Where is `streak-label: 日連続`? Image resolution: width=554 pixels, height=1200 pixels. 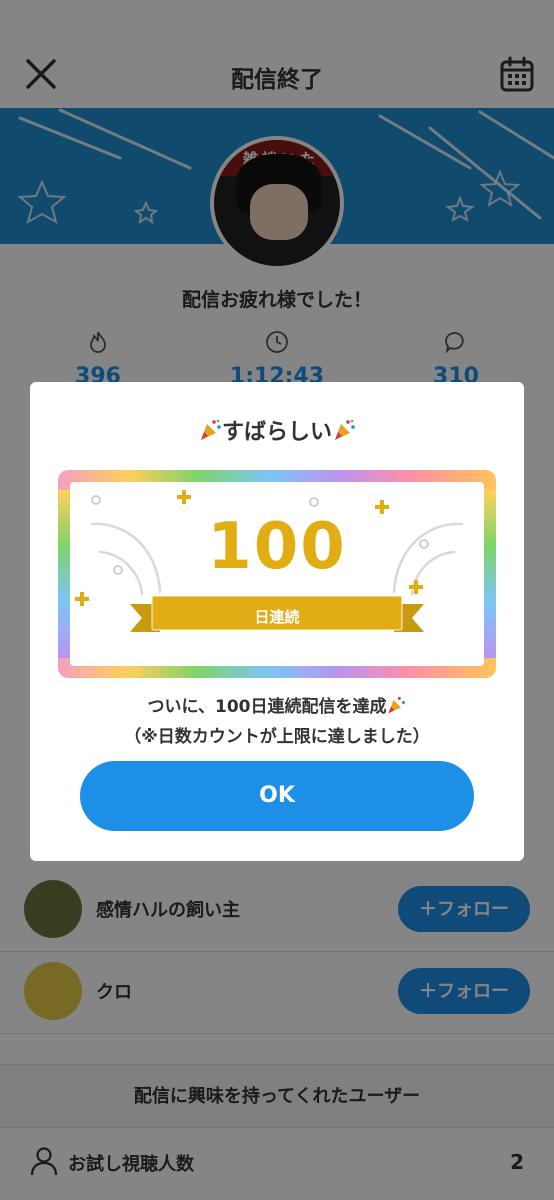 streak-label: 日連続 is located at coordinates (277, 617).